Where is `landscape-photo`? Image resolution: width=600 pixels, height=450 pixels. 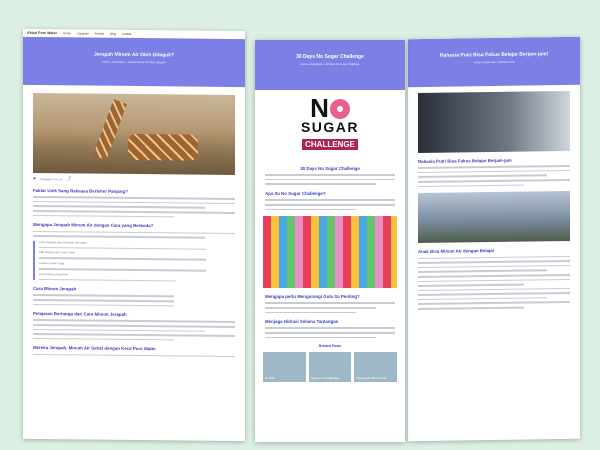 landscape-photo is located at coordinates (494, 217).